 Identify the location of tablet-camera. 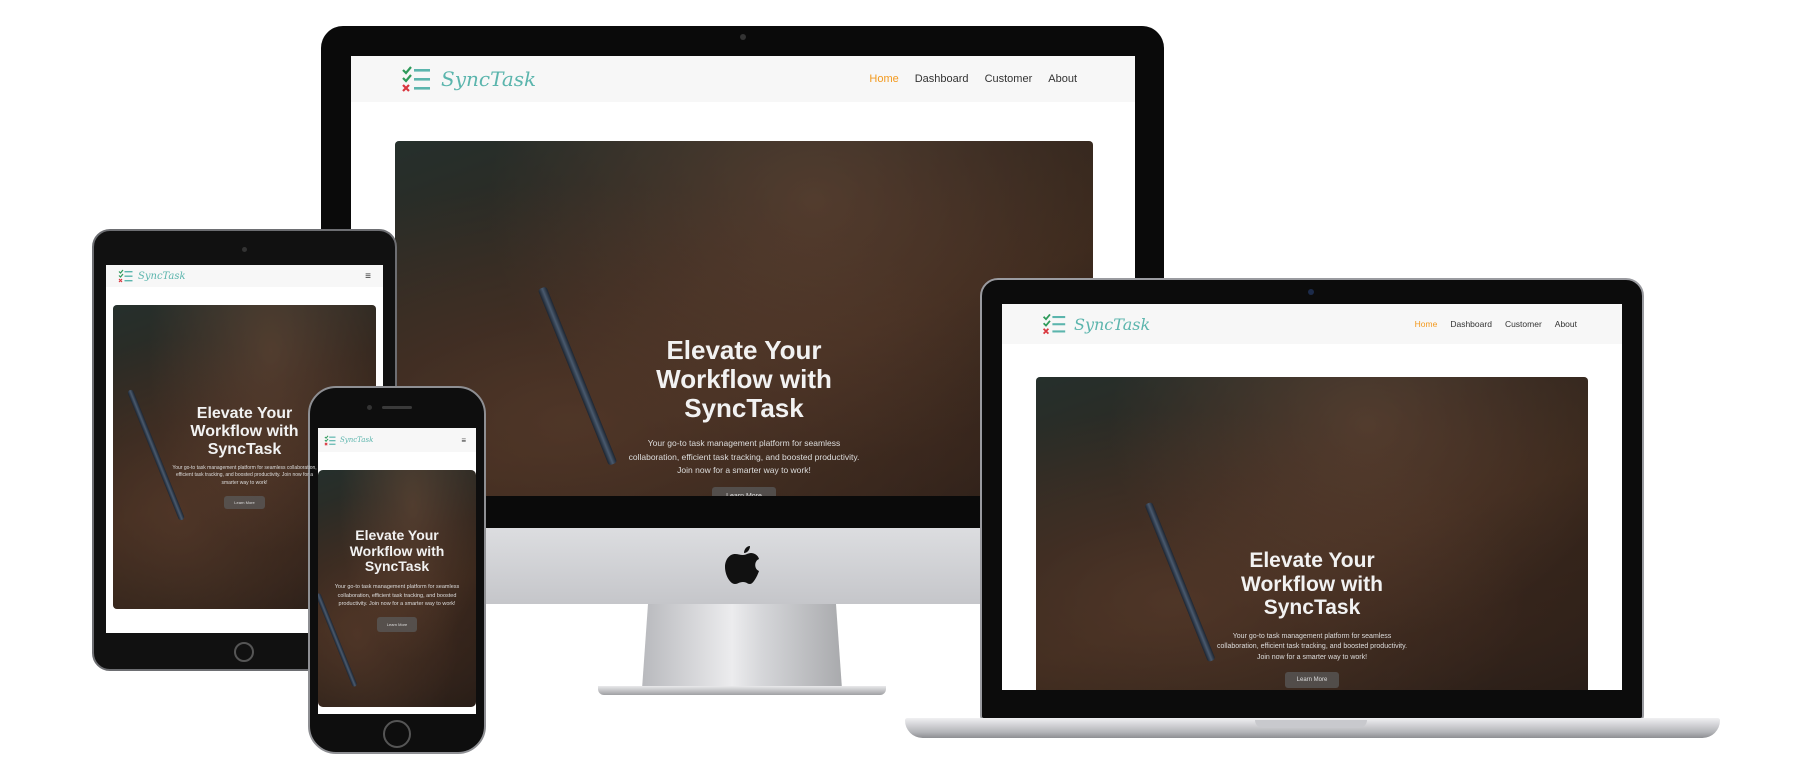
(244, 249).